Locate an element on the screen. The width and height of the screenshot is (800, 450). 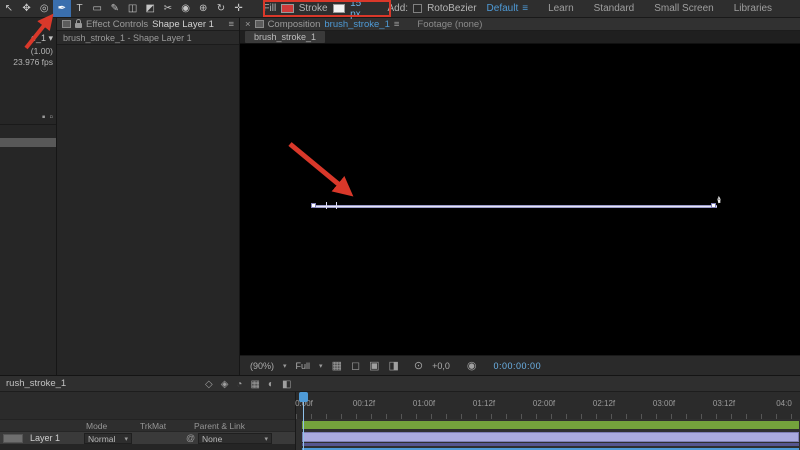
framerate-fragment: 23.976 fps is located at coordinates (33, 62).